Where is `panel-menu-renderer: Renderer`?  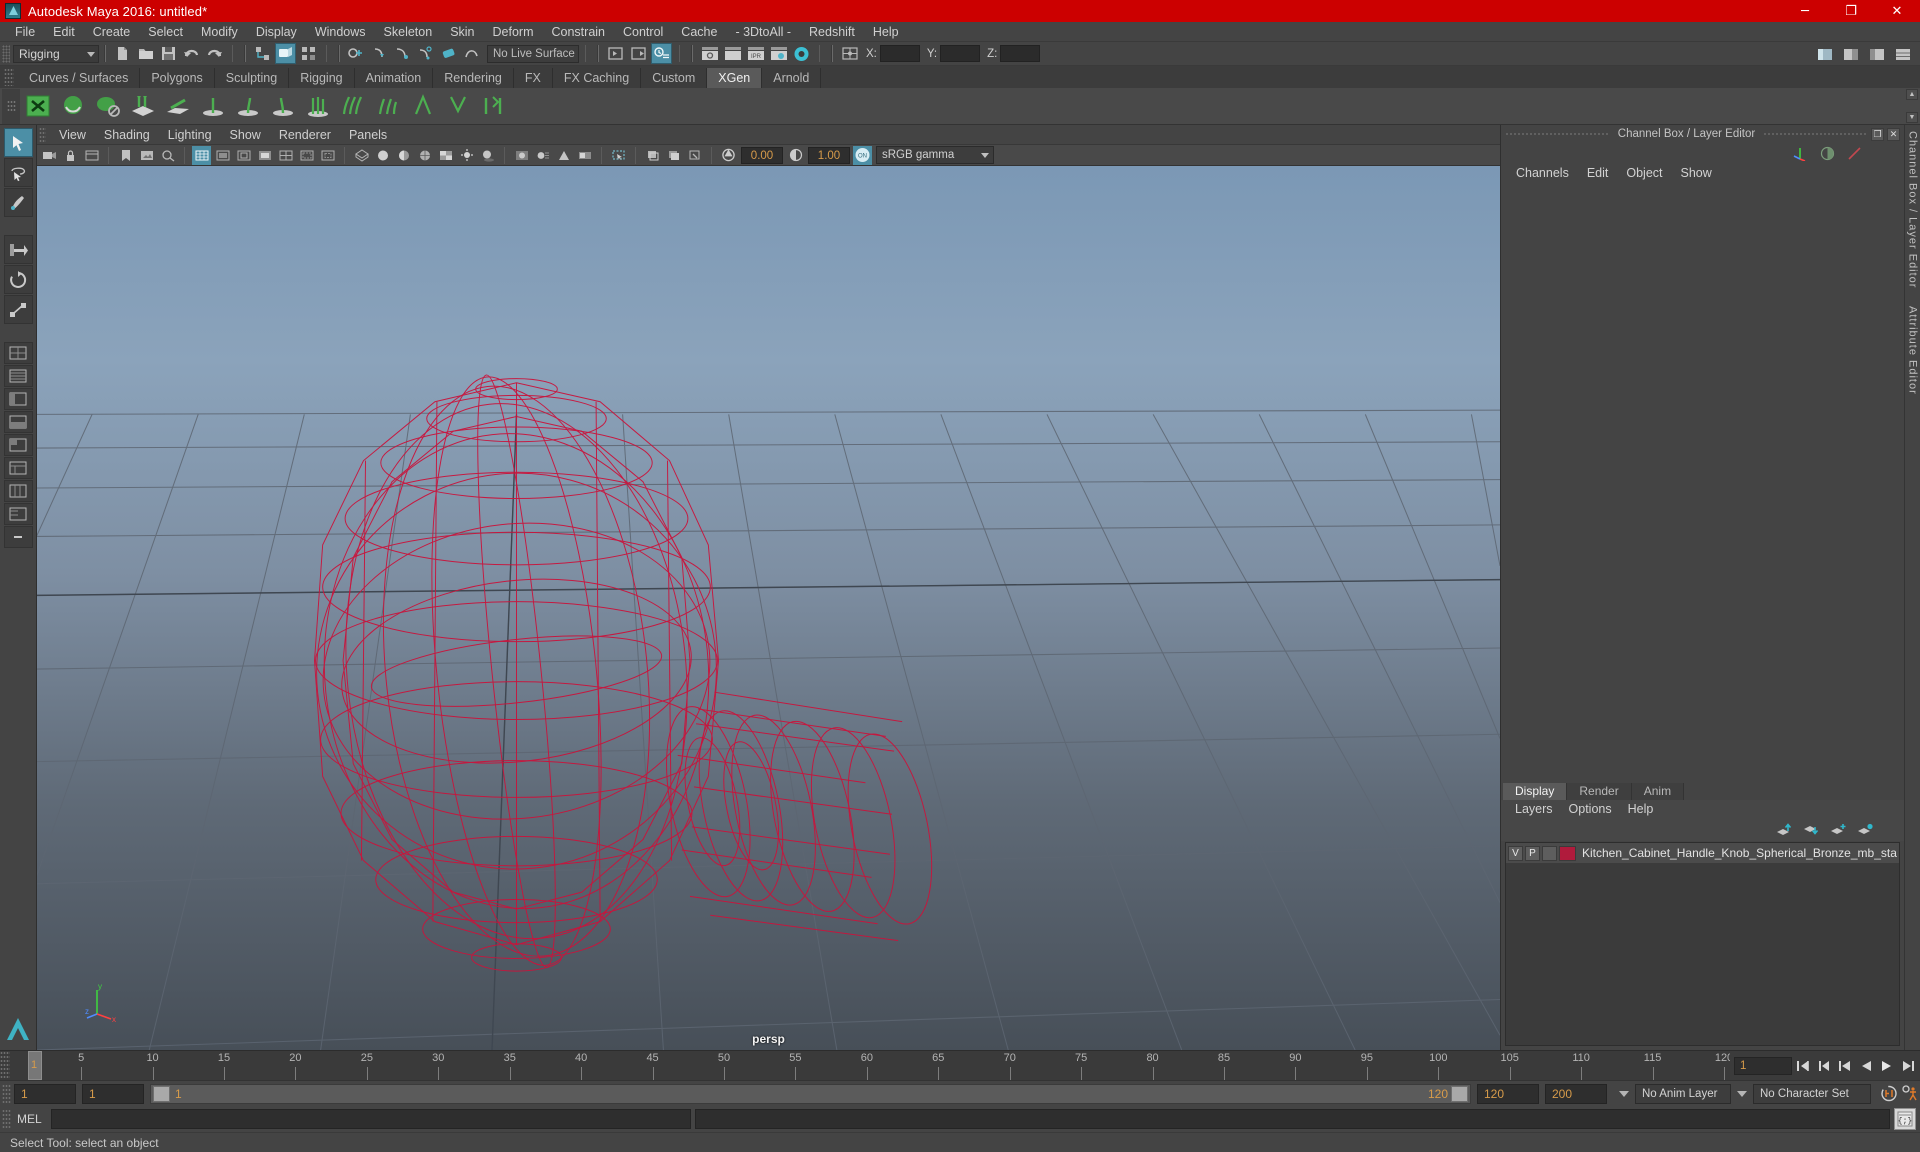
panel-menu-renderer: Renderer is located at coordinates (305, 135).